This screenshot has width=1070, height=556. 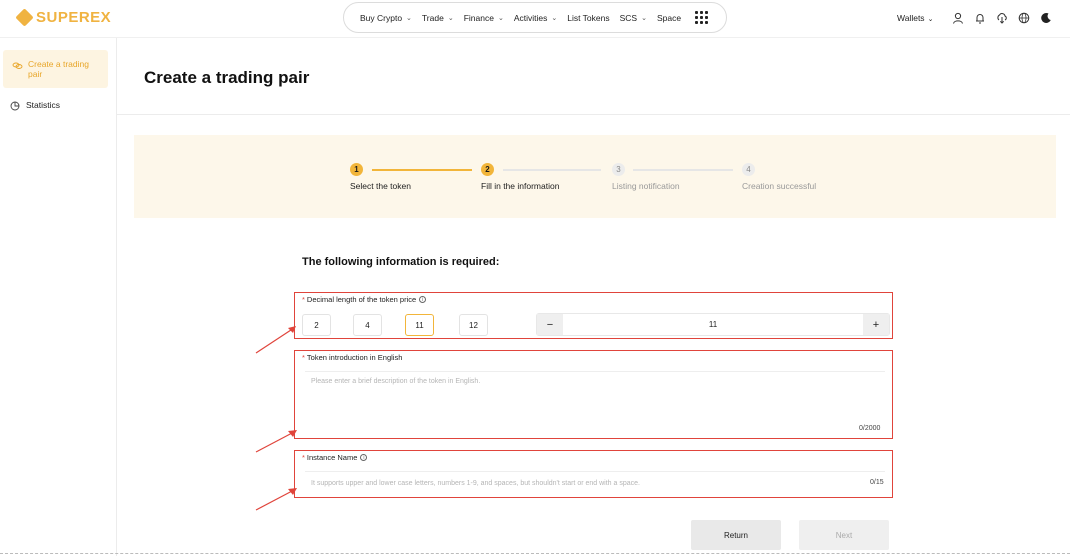 I want to click on decimal-option-12: 12, so click(x=473, y=325).